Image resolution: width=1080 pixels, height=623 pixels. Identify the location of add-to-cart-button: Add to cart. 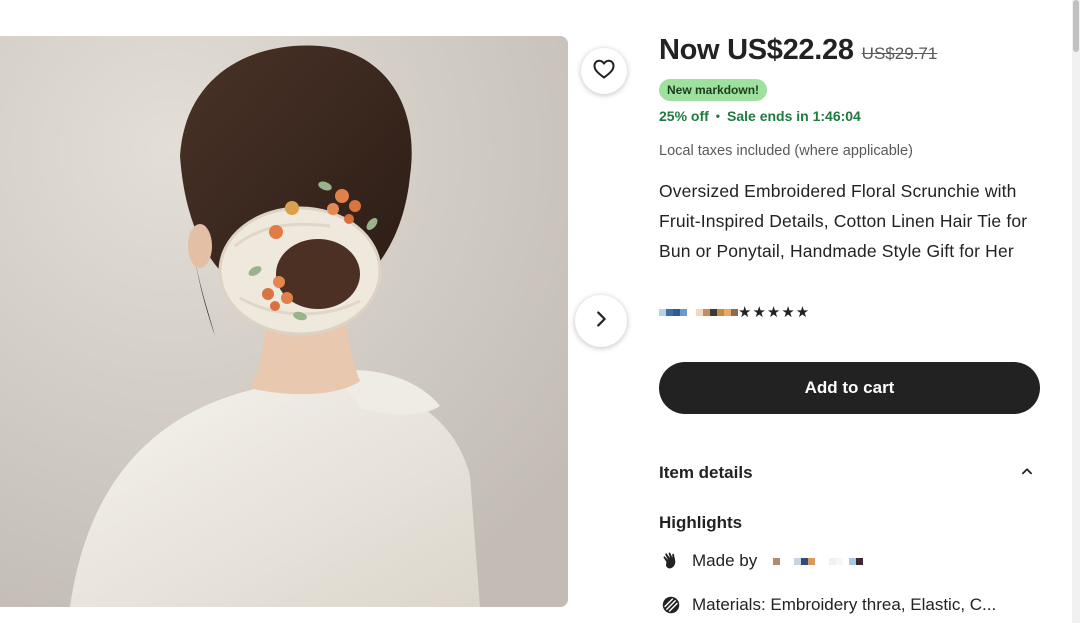
(849, 388).